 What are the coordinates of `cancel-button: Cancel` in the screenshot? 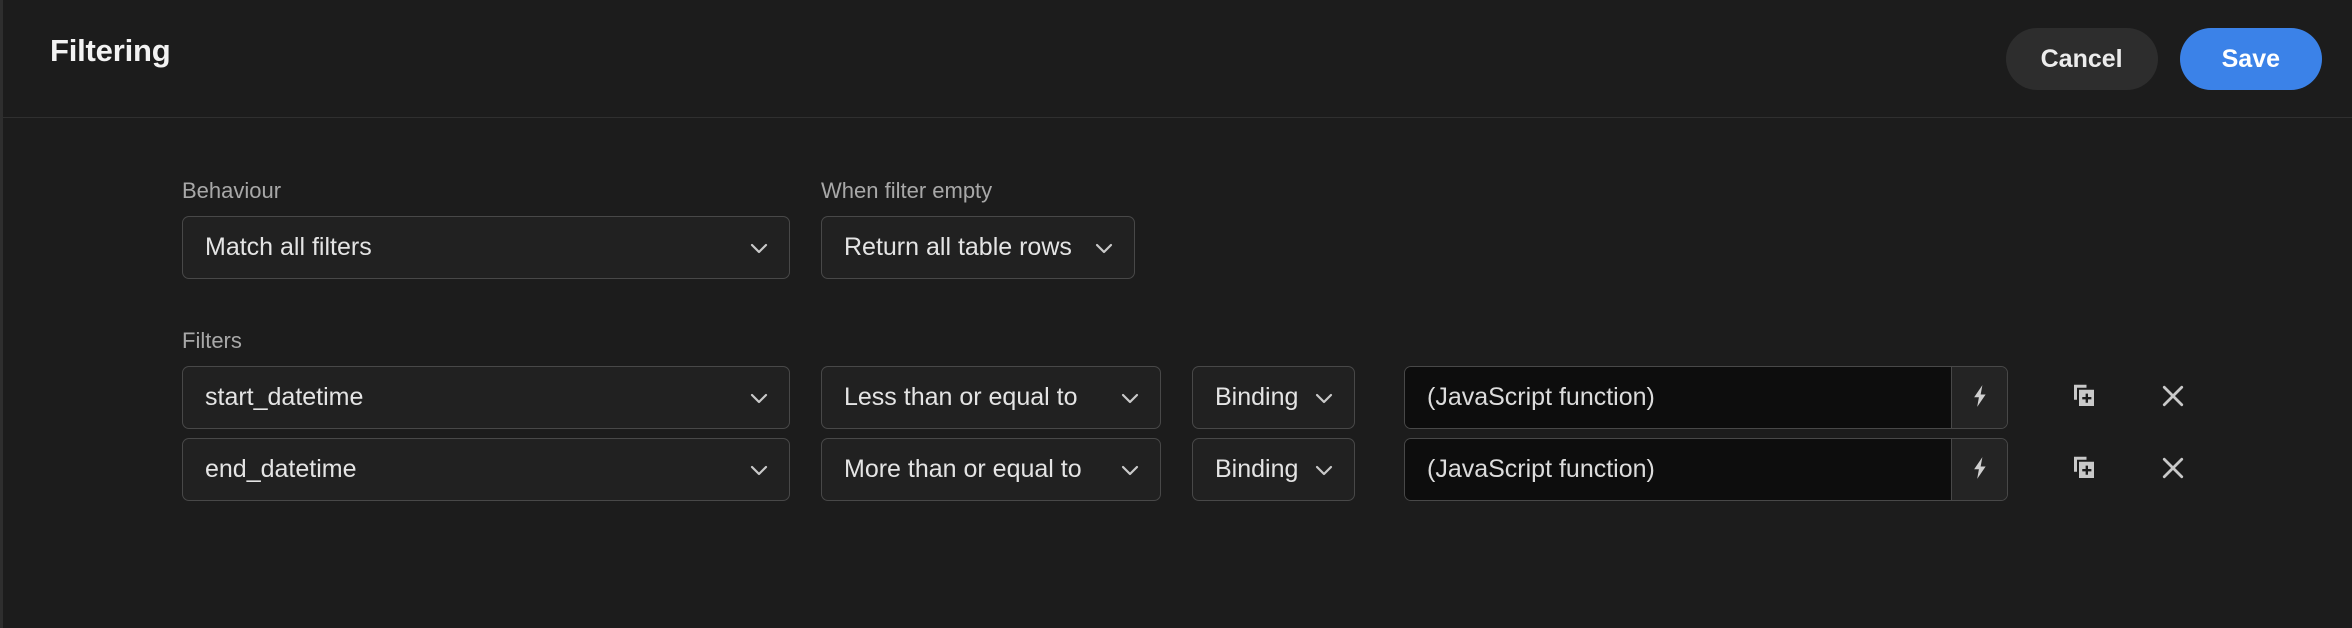 It's located at (2081, 59).